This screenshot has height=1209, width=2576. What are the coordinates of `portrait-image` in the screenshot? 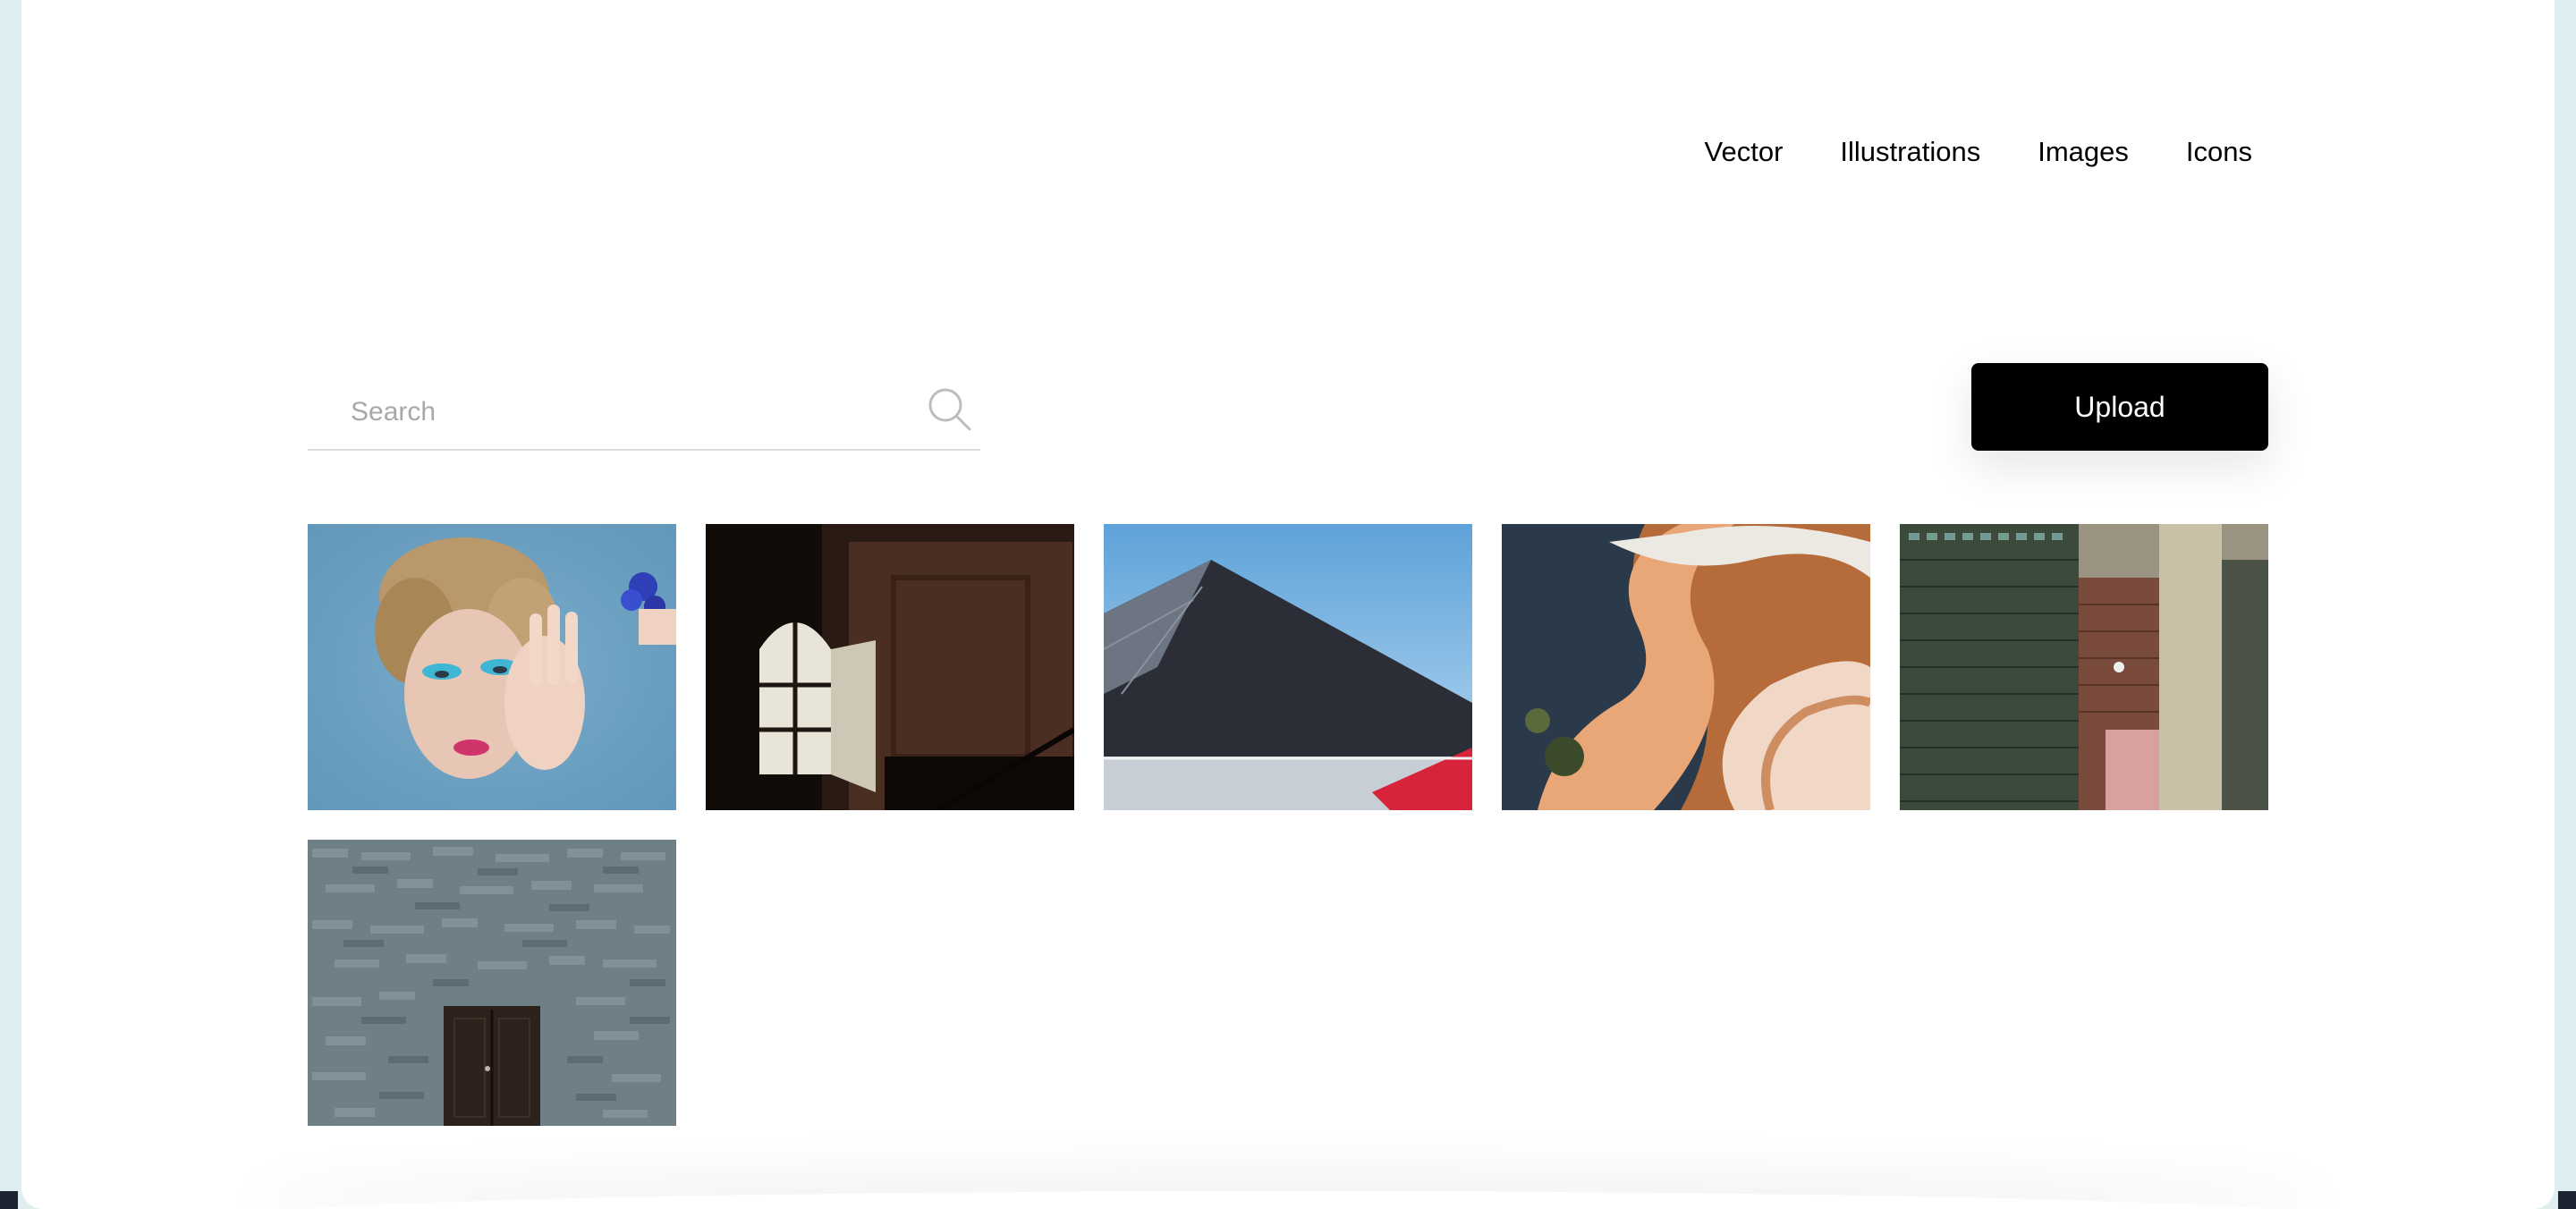 It's located at (492, 667).